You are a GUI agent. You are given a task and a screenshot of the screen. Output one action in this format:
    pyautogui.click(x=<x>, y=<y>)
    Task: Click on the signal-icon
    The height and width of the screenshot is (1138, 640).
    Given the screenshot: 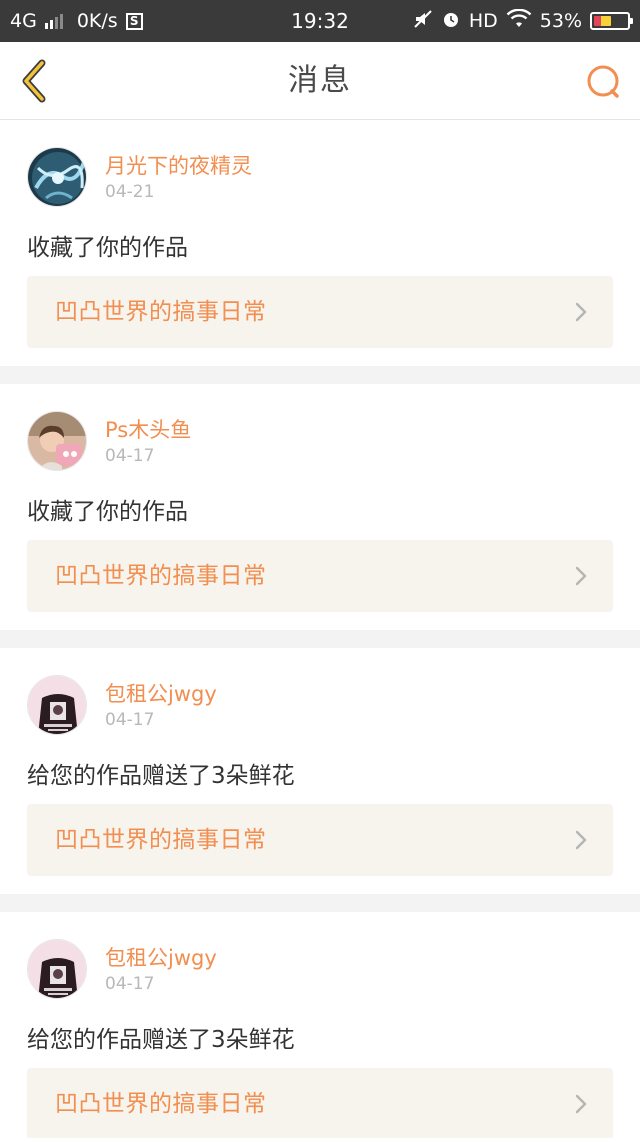 What is the action you would take?
    pyautogui.click(x=53, y=21)
    